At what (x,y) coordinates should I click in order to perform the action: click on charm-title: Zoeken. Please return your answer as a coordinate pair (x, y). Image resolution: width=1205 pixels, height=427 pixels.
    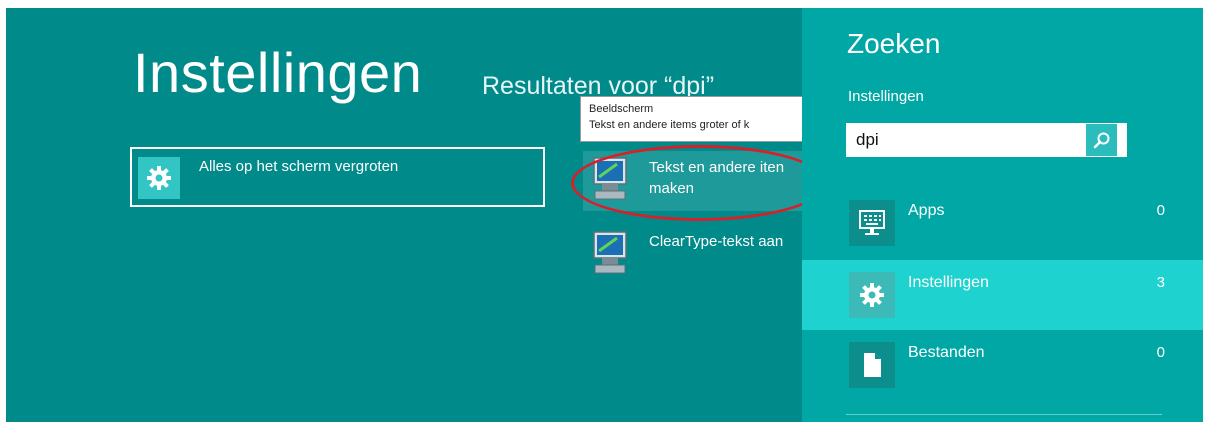
    Looking at the image, I should click on (894, 43).